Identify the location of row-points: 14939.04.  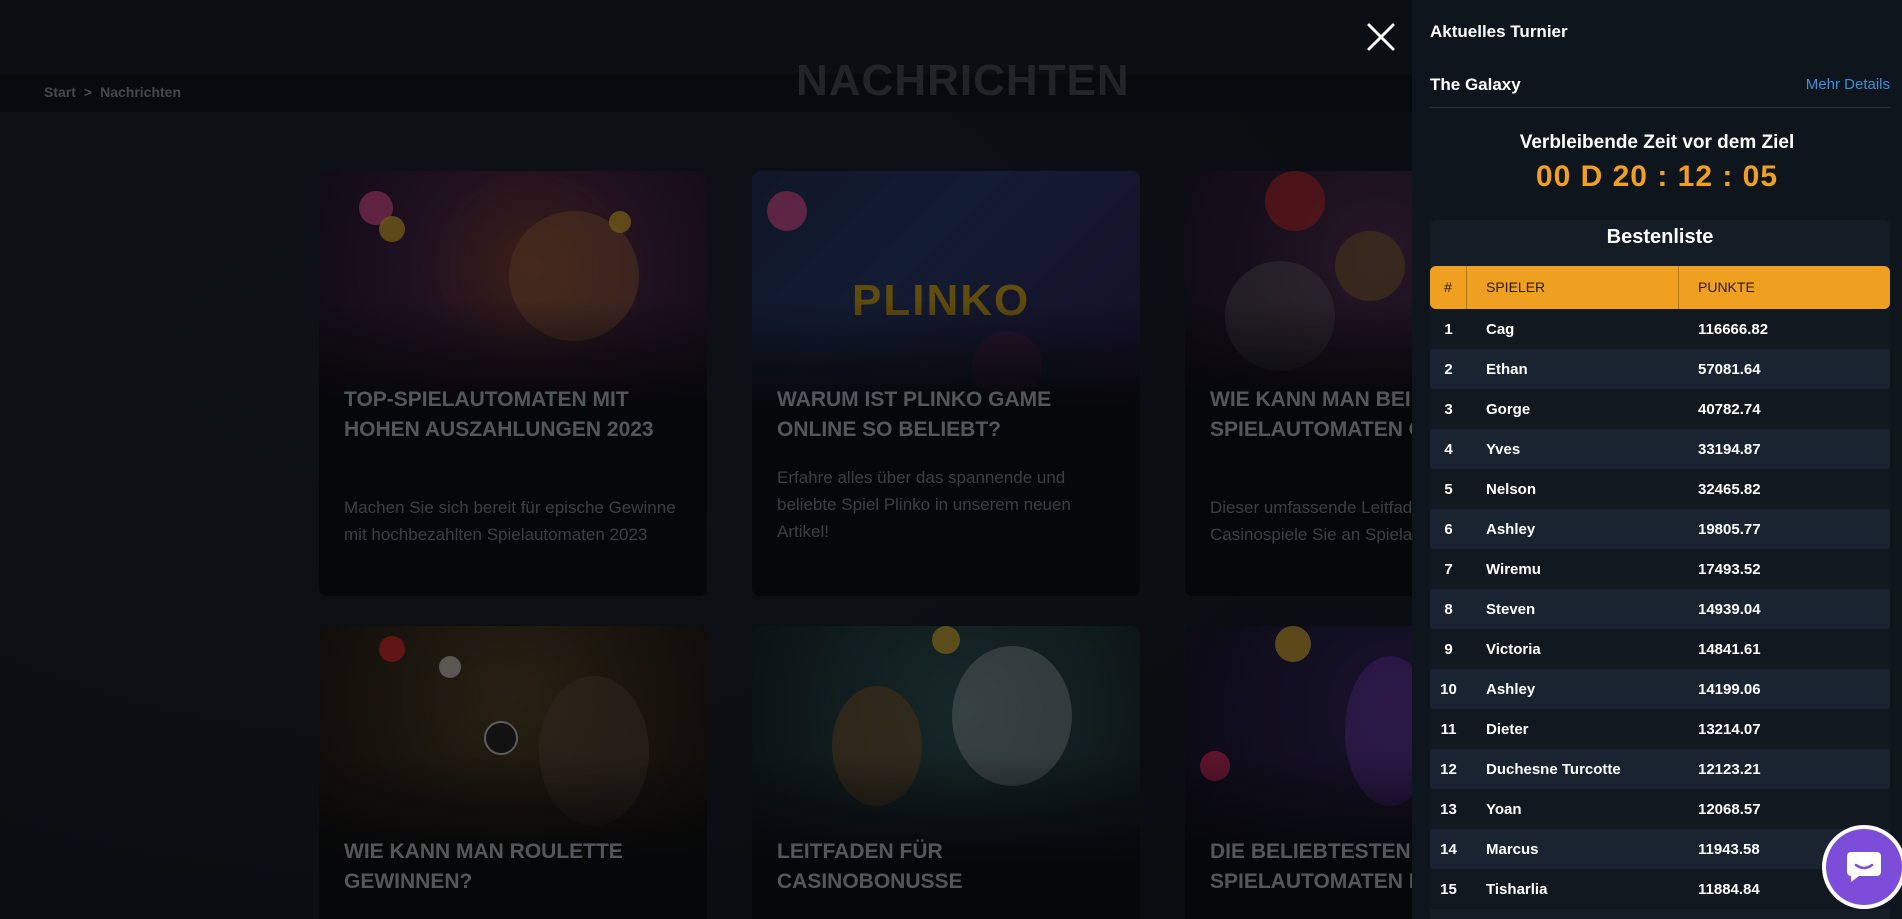
(1729, 609).